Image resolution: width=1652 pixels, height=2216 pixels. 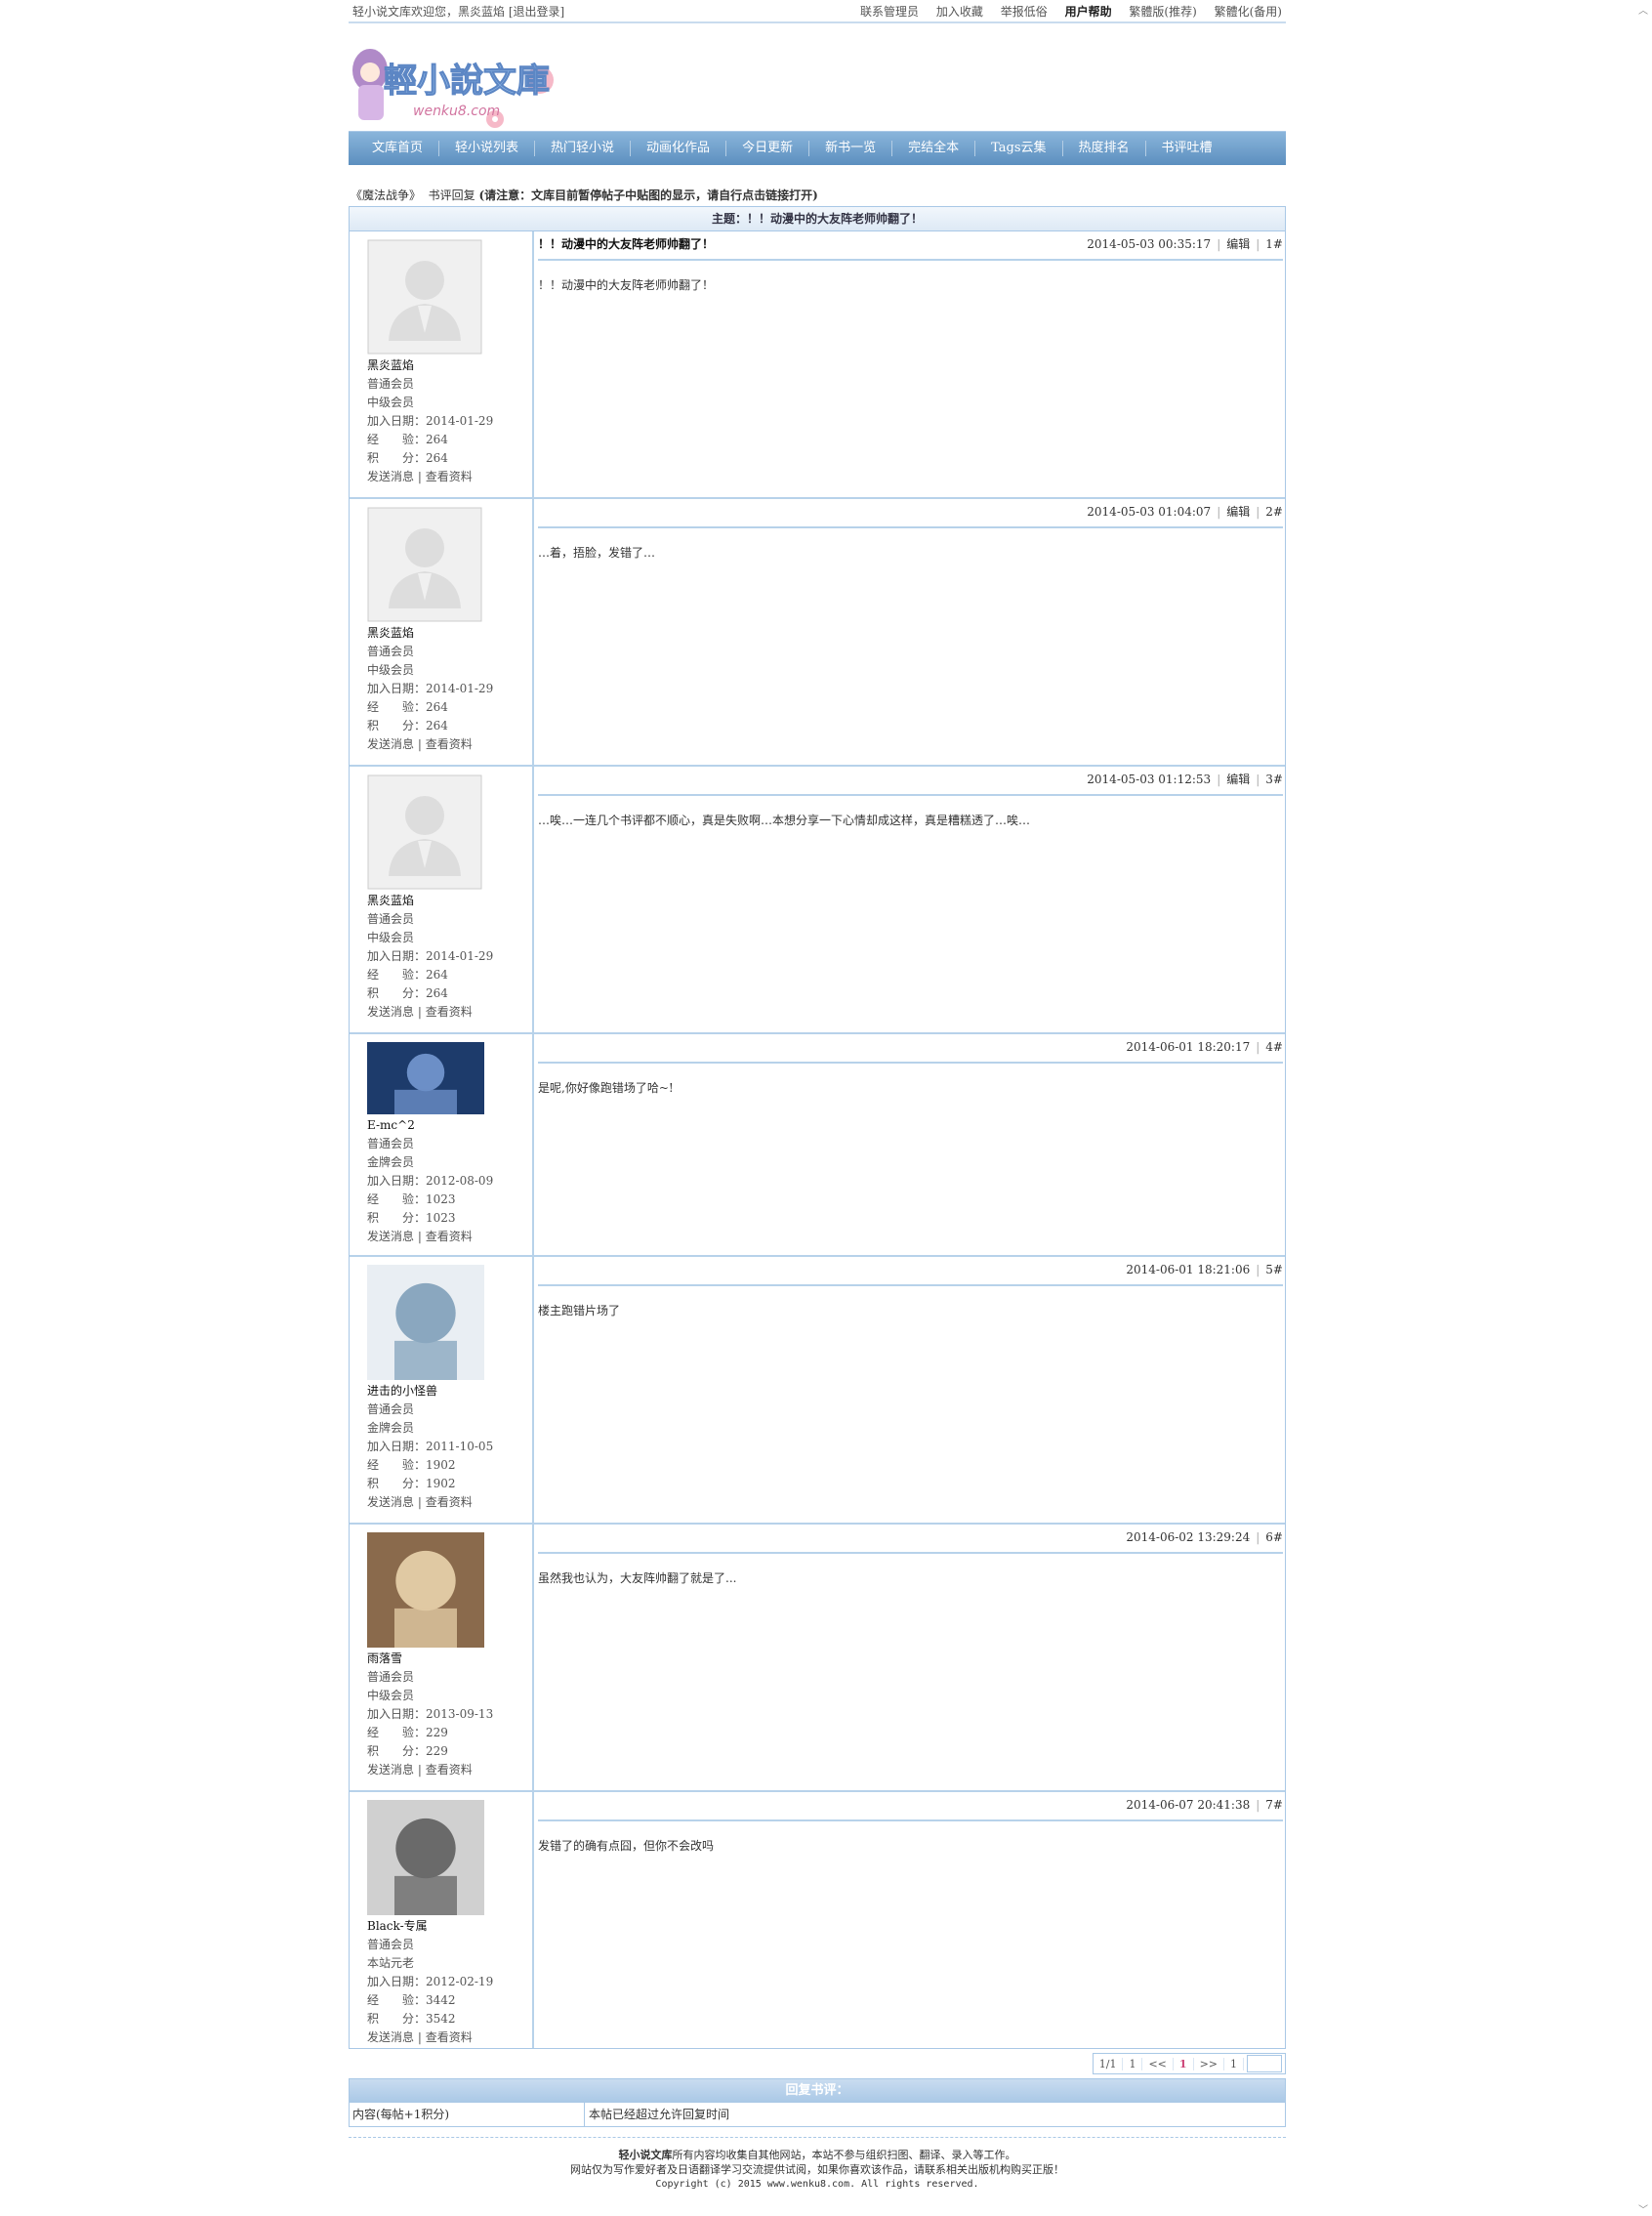 I want to click on author-name: 进击的小怪兽, so click(x=449, y=1391).